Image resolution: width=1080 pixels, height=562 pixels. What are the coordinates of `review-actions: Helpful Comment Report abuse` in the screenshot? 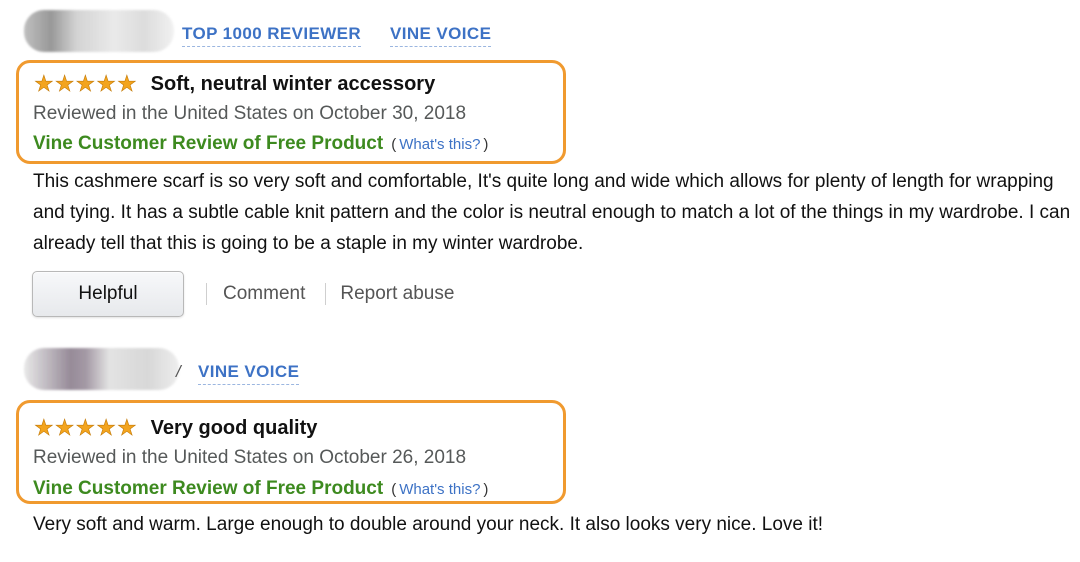 It's located at (243, 294).